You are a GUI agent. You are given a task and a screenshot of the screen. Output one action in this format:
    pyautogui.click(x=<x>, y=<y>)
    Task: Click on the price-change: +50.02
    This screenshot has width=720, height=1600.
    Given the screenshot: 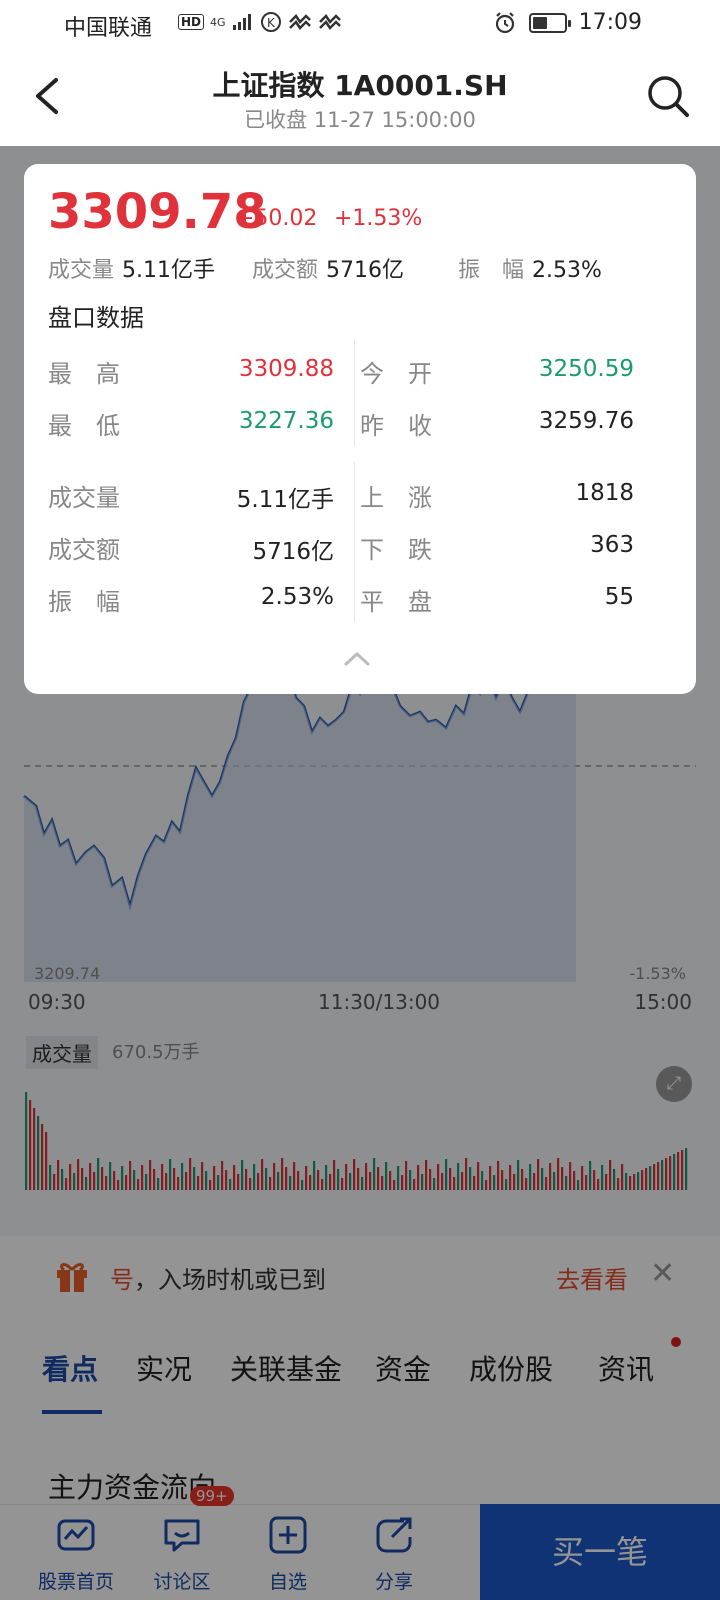 What is the action you would take?
    pyautogui.click(x=277, y=218)
    